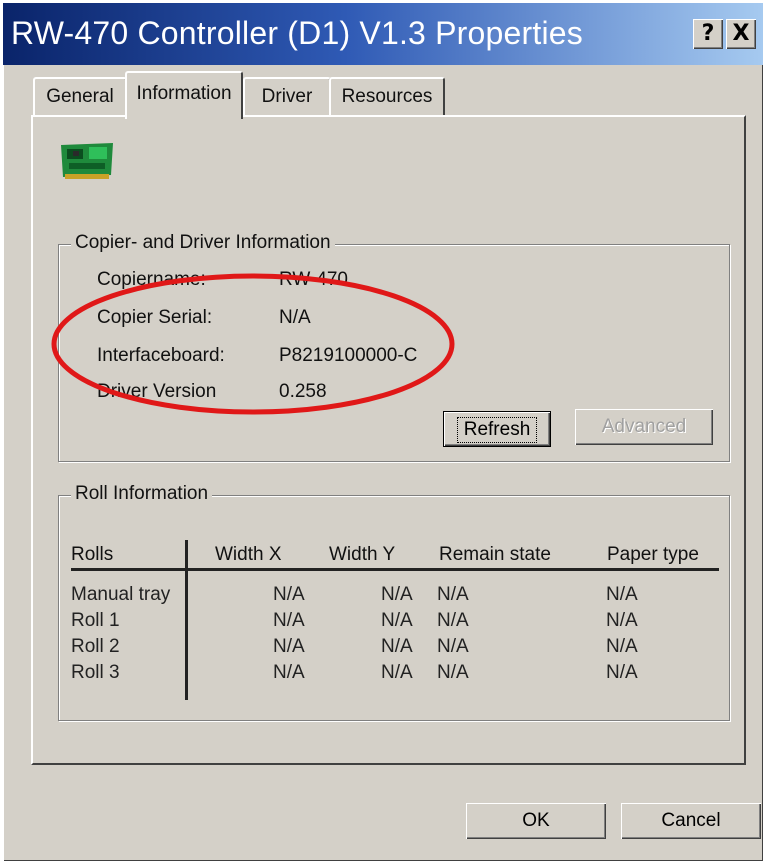 The image size is (767, 865). I want to click on ok-button: OK, so click(536, 821).